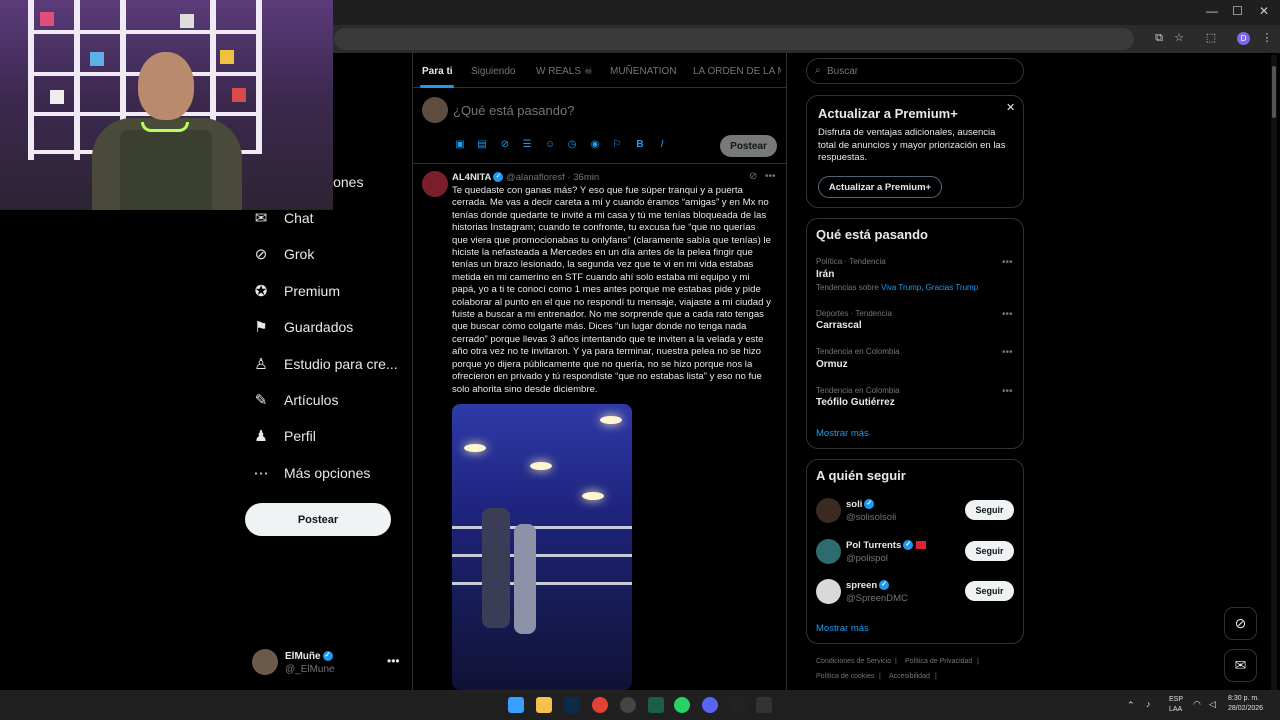  Describe the element at coordinates (265, 662) in the screenshot. I see `account-avatar` at that location.